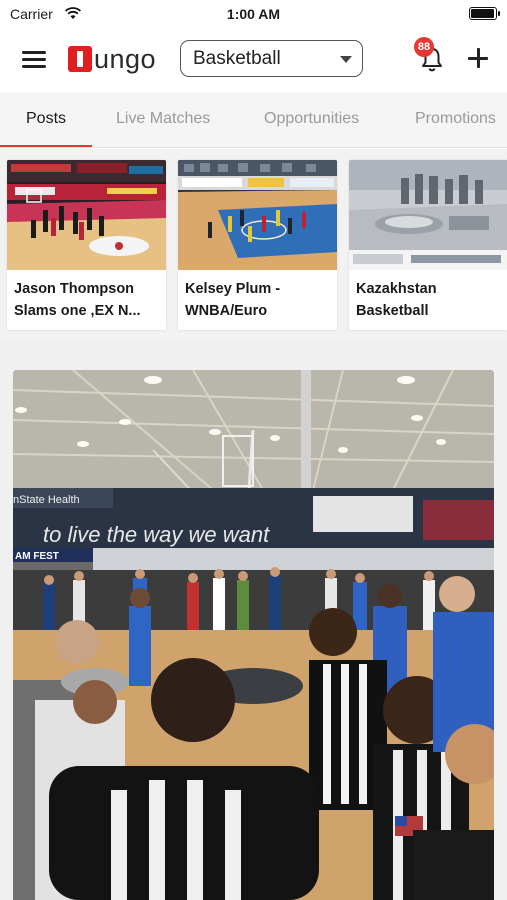 The width and height of the screenshot is (507, 900). What do you see at coordinates (478, 58) in the screenshot?
I see `add-post-button` at bounding box center [478, 58].